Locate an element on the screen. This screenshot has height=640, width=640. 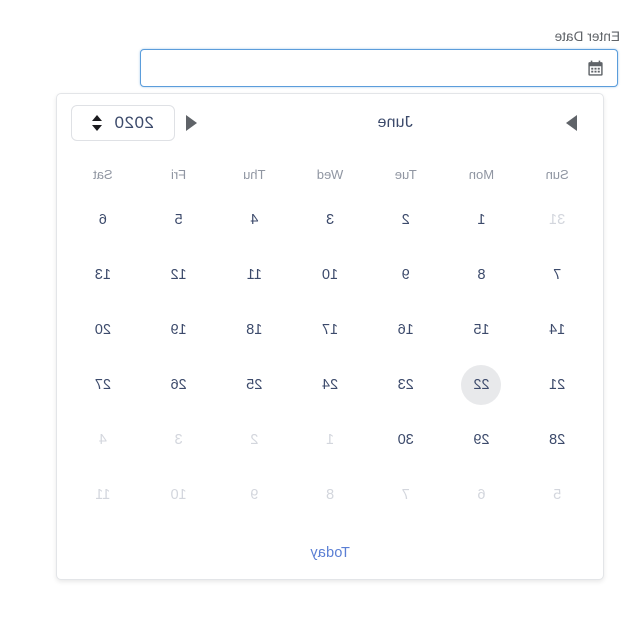
day-number: 26 is located at coordinates (178, 384).